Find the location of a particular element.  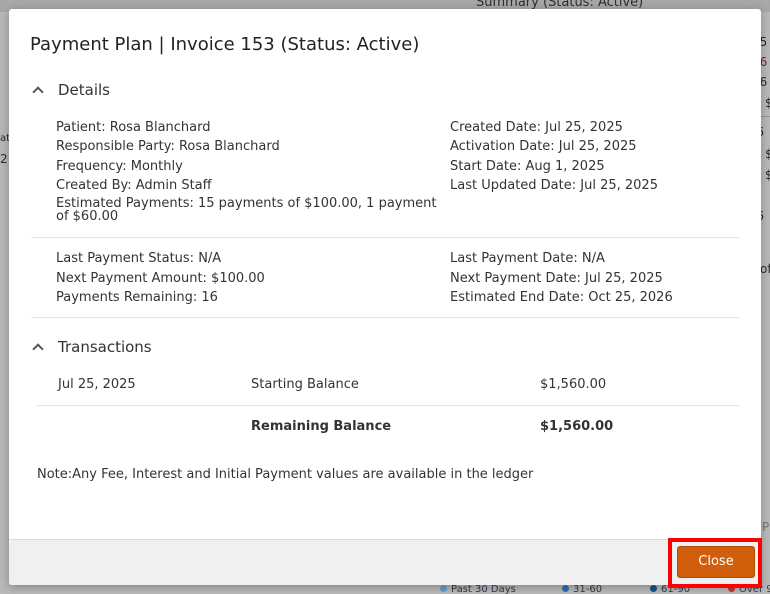

transactions-section-title: Transactions is located at coordinates (105, 347).